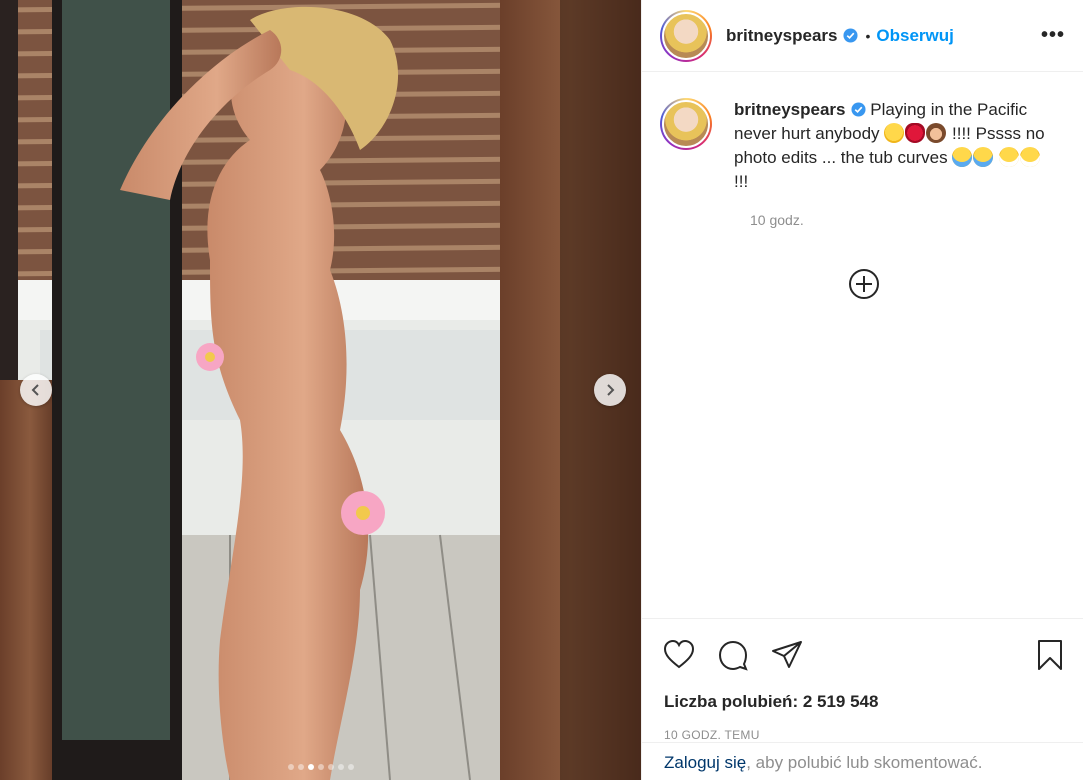  I want to click on previous-slide-button, so click(36, 390).